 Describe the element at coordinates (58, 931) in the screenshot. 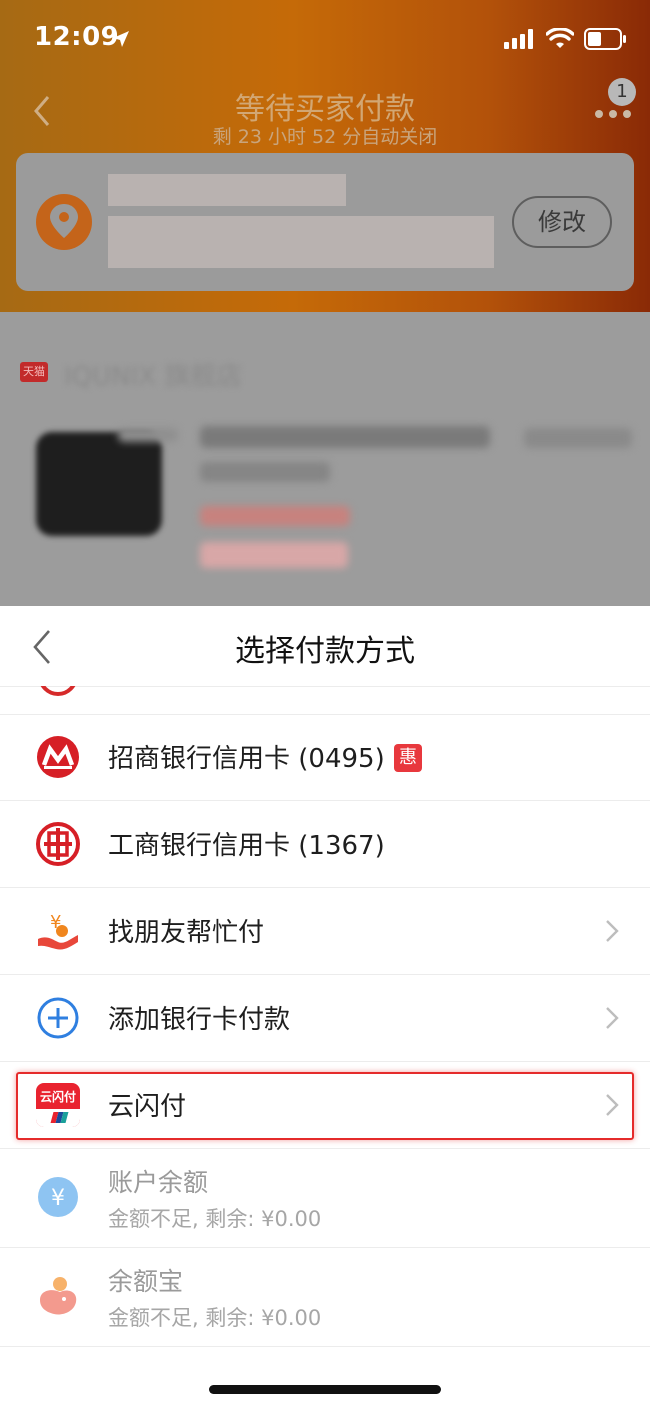

I see `friend-pay-icon: ¥` at that location.